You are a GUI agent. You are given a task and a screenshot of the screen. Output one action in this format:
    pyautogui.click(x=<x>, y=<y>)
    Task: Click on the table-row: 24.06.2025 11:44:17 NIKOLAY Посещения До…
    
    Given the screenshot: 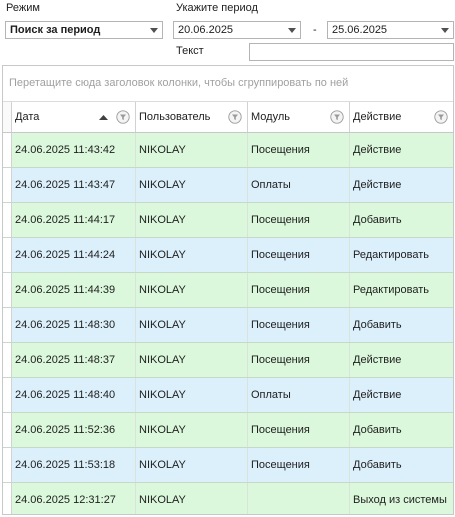 What is the action you would take?
    pyautogui.click(x=228, y=220)
    